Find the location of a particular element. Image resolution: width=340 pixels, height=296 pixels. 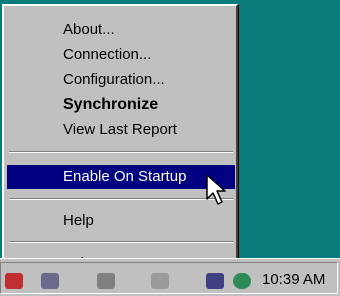

sync-tray-icon is located at coordinates (215, 281).